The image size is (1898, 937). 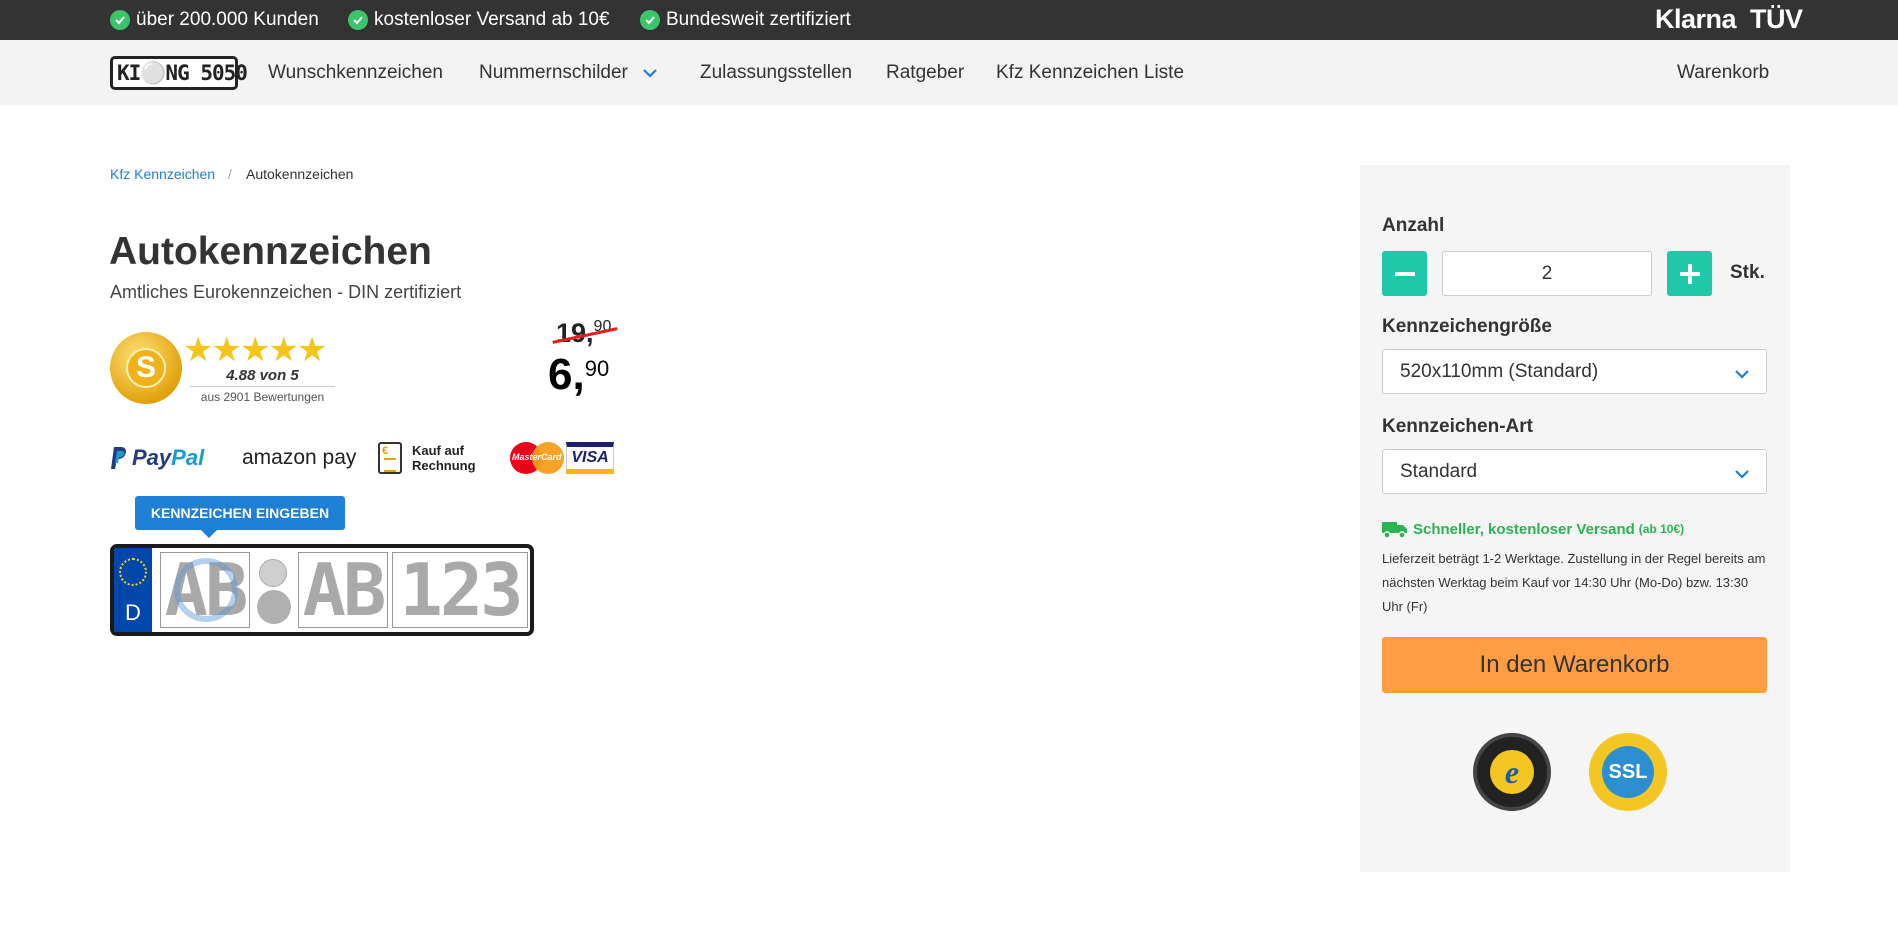 I want to click on trusted-shops-badge: e, so click(x=1512, y=772).